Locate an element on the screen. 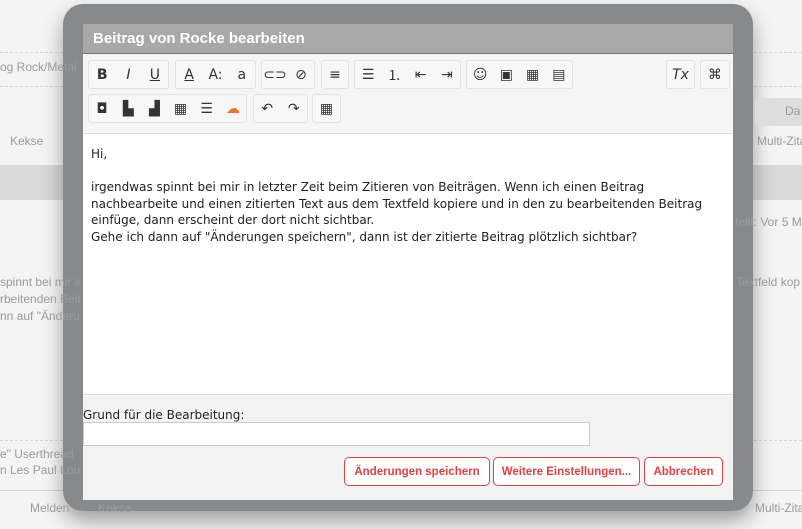 Image resolution: width=802 pixels, height=529 pixels. toolbar-group: A A: a is located at coordinates (215, 74).